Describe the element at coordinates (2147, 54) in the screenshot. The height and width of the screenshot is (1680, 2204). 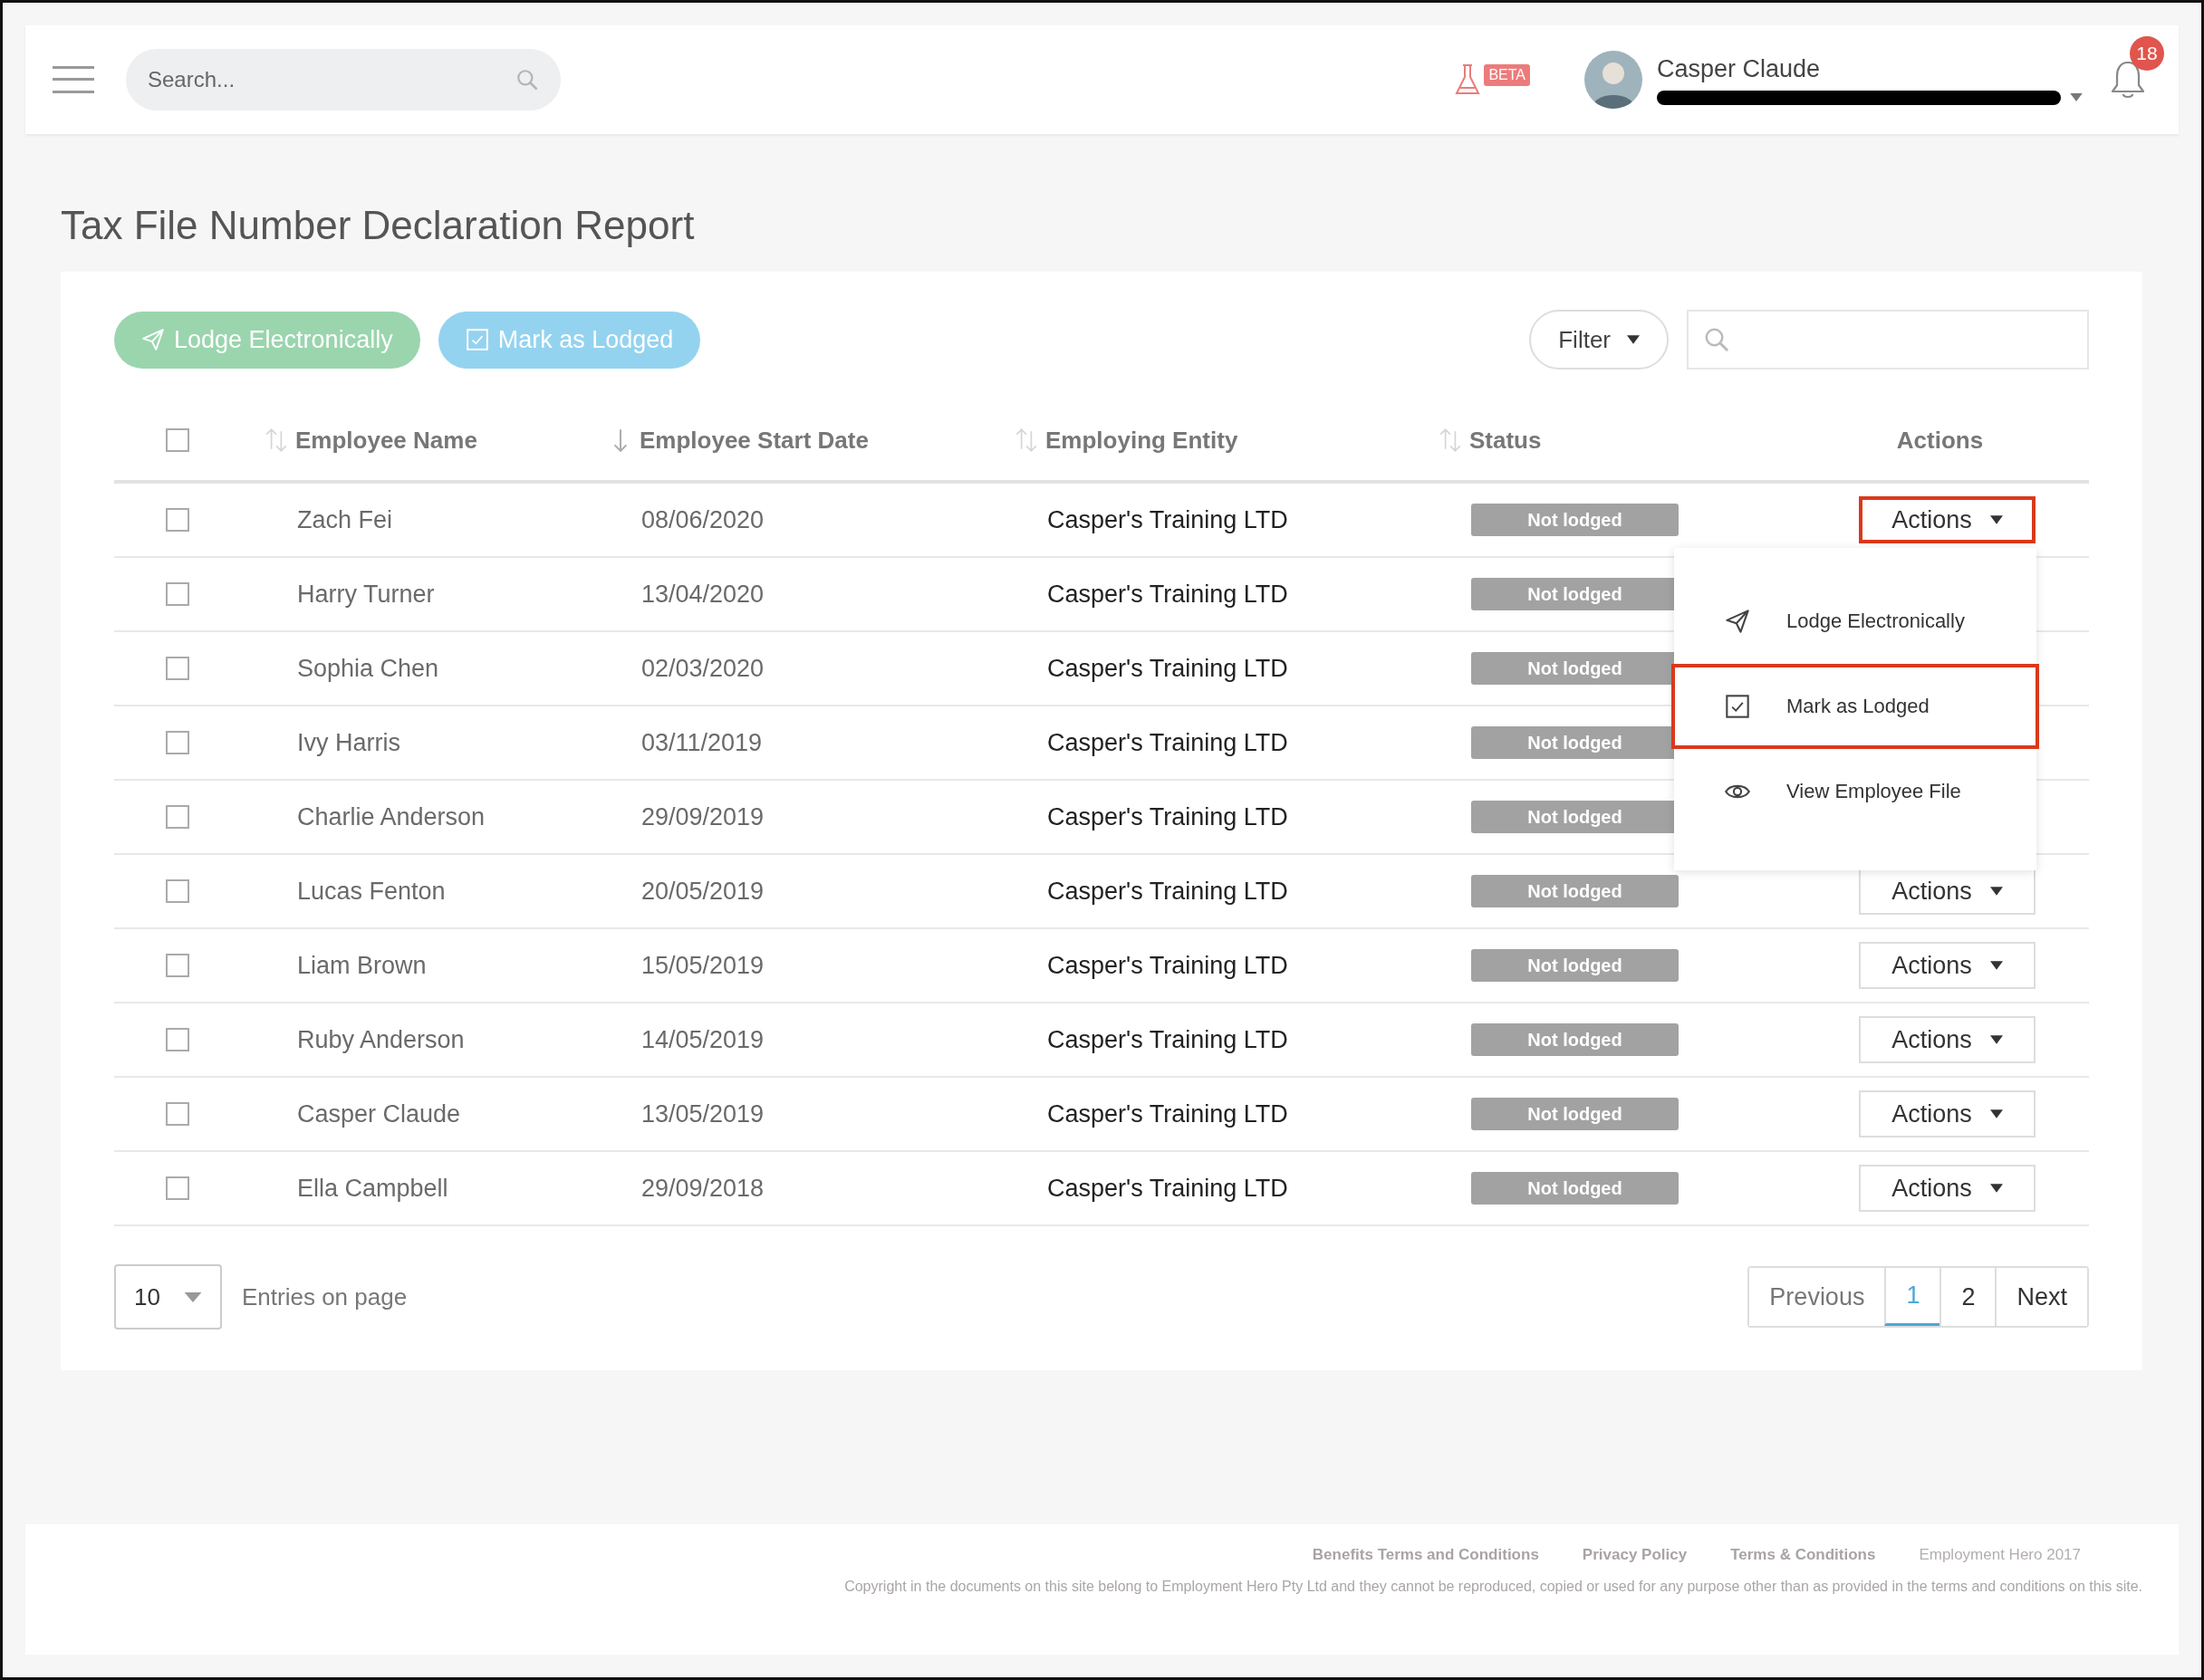
I see `notification-badge: 18` at that location.